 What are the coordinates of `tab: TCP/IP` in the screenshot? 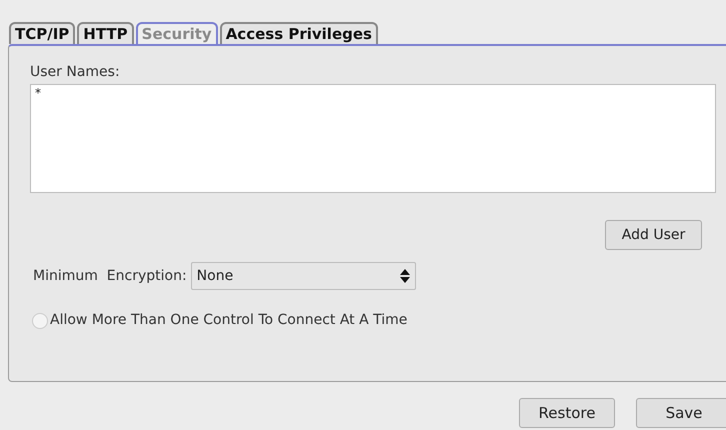 It's located at (42, 33).